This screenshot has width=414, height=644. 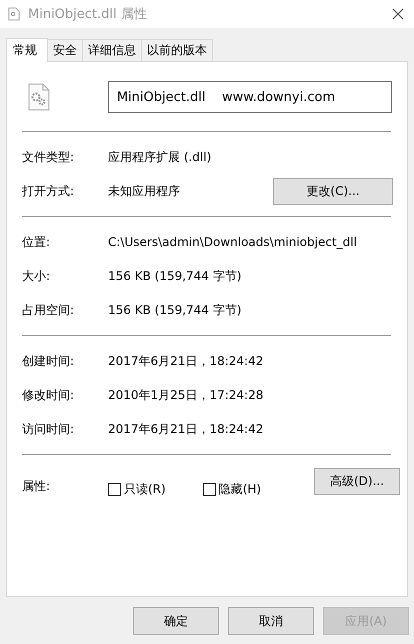 What do you see at coordinates (144, 191) in the screenshot?
I see `field-value: 未知应用程序` at bounding box center [144, 191].